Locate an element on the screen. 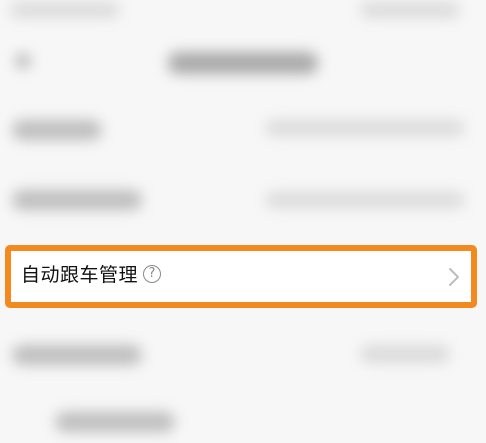 The width and height of the screenshot is (486, 443). row-label: 自动跟车管理 is located at coordinates (80, 275).